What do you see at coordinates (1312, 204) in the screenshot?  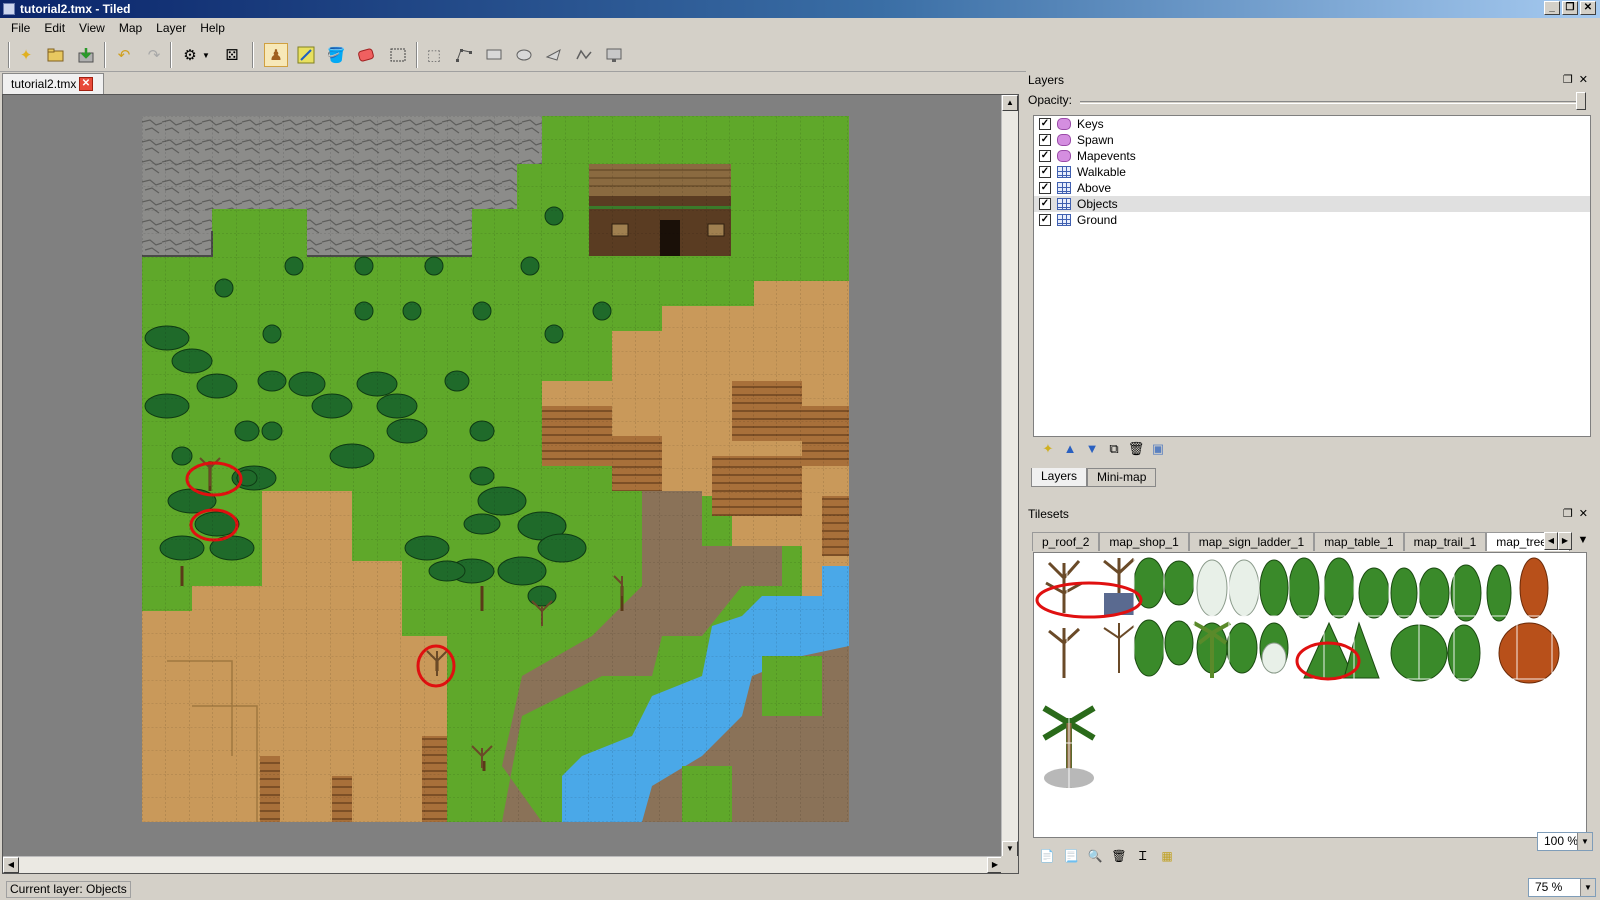 I see `layer-row-objects: ✓ Objects` at bounding box center [1312, 204].